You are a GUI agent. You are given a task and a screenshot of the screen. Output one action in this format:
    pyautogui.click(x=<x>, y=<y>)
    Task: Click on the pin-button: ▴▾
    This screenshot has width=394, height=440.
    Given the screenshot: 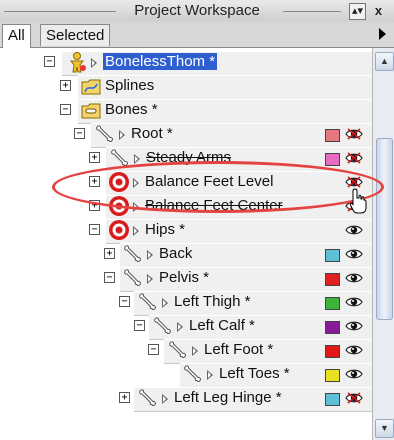 What is the action you would take?
    pyautogui.click(x=357, y=11)
    